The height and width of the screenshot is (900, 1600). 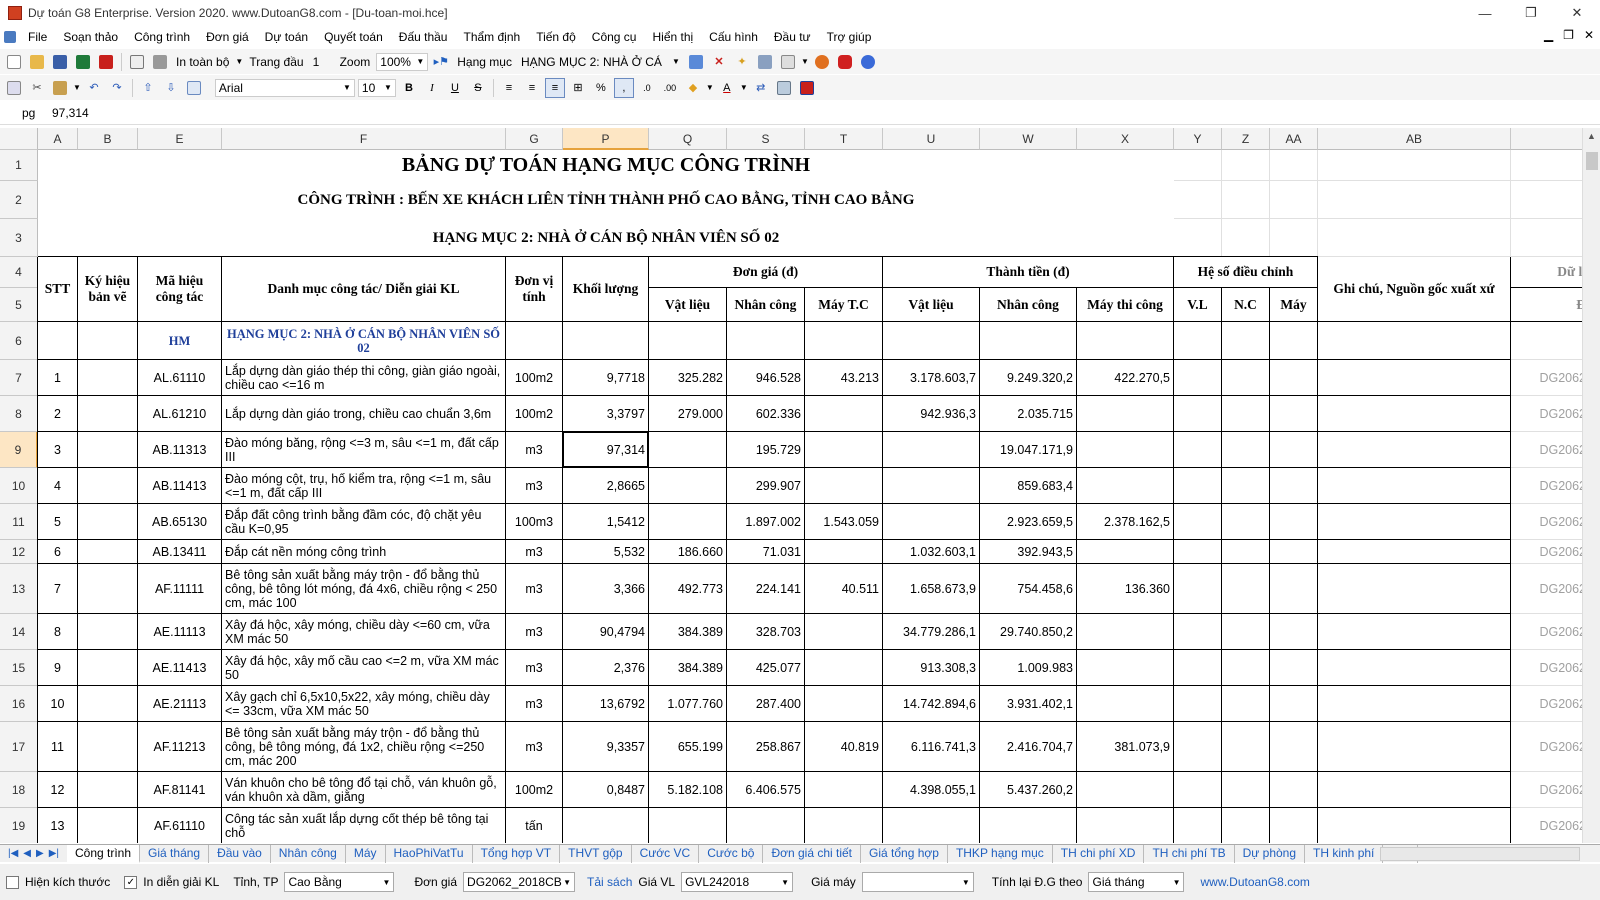 What do you see at coordinates (240, 853) in the screenshot?
I see `sheet-tab: Đầu vào` at bounding box center [240, 853].